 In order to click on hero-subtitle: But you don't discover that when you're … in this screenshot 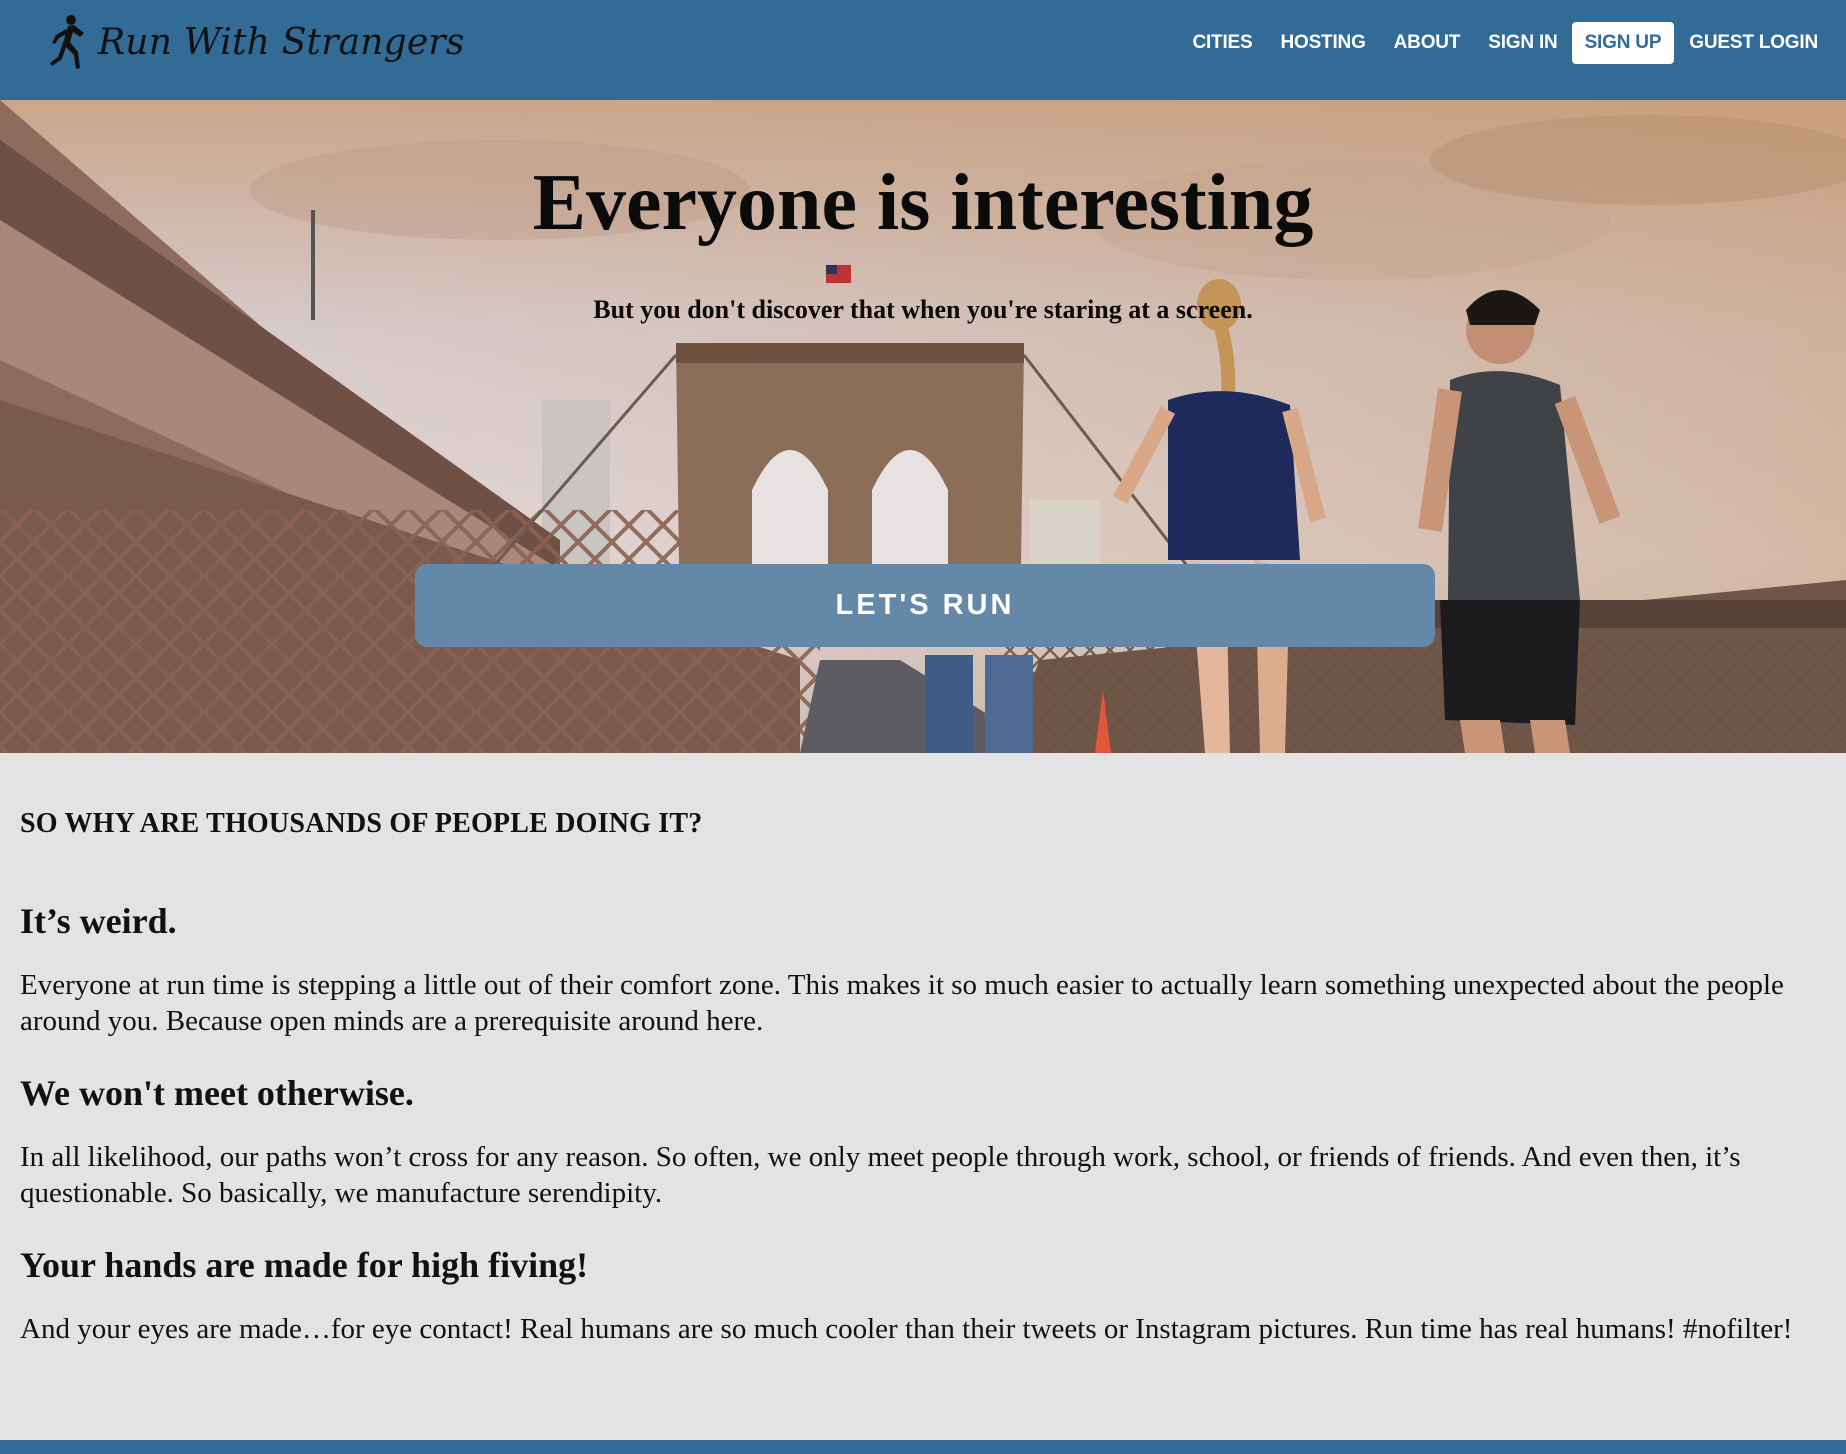, I will do `click(923, 309)`.